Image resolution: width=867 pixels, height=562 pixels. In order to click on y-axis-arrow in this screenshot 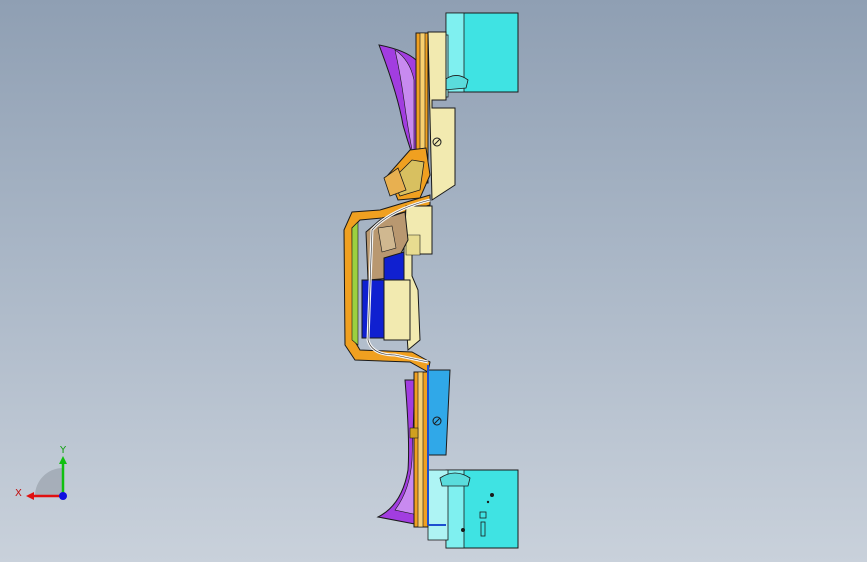, I will do `click(63, 460)`.